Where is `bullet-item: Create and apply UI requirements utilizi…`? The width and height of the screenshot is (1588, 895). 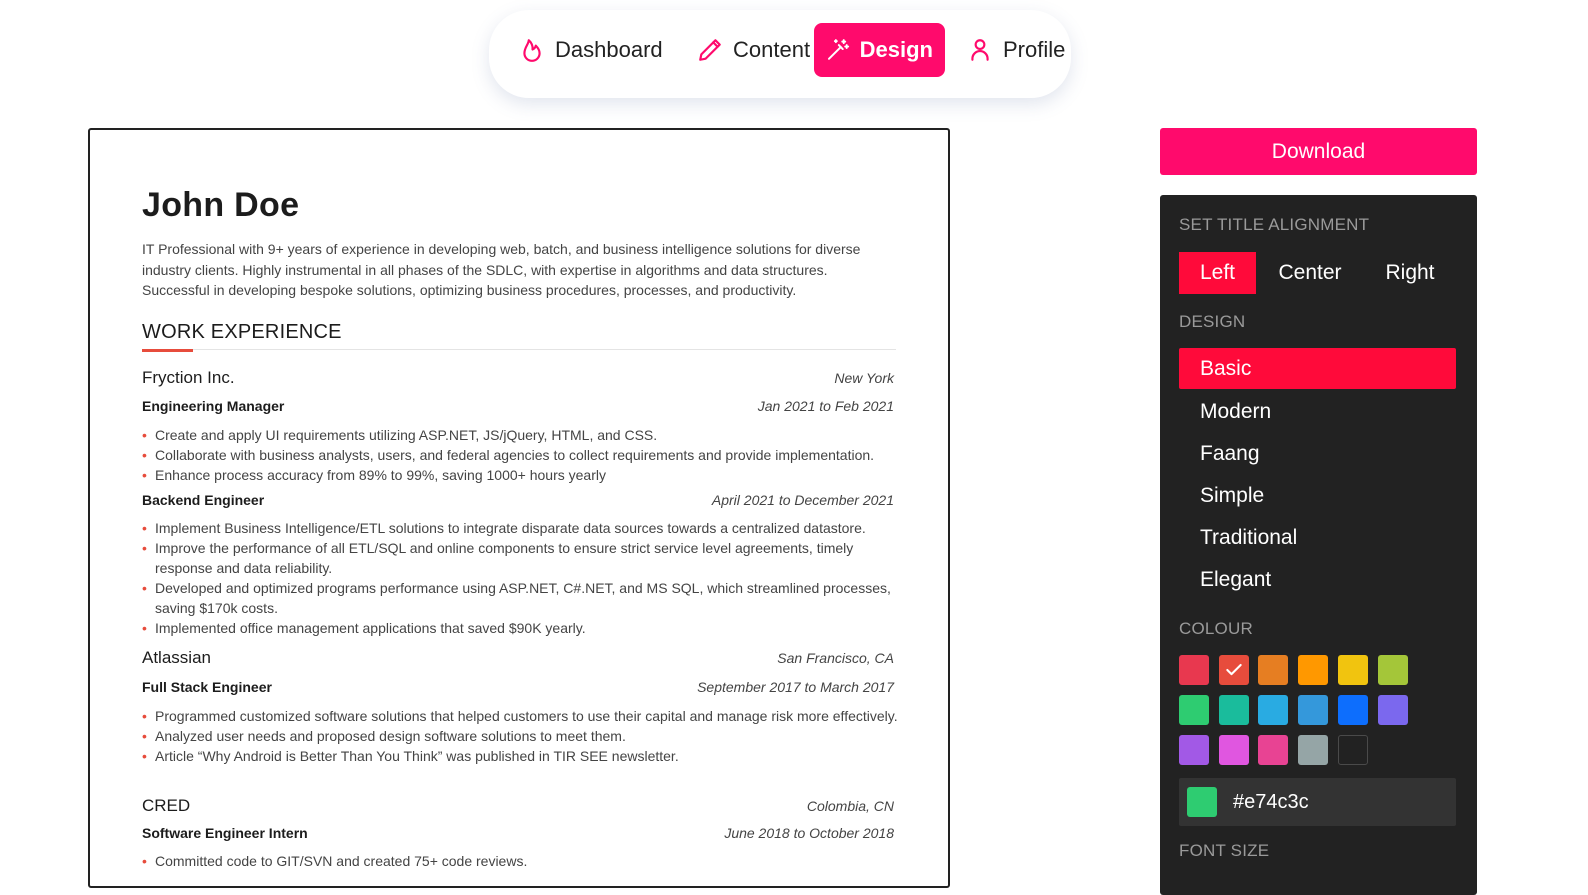 bullet-item: Create and apply UI requirements utilizi… is located at coordinates (522, 435).